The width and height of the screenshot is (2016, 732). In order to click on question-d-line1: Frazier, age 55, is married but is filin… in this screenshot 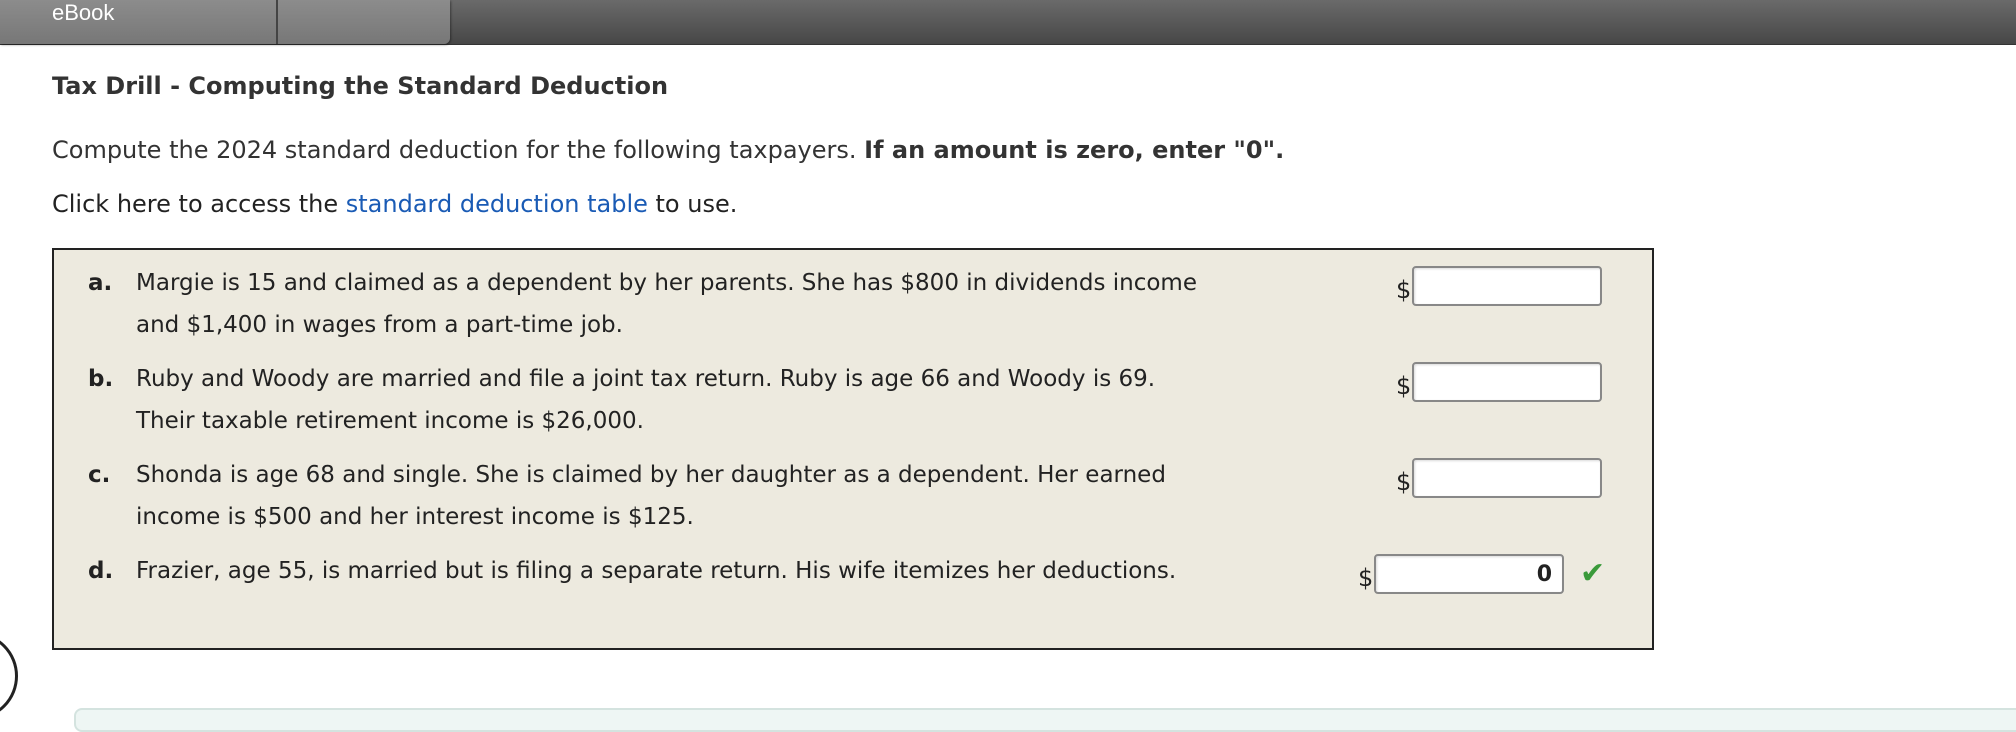, I will do `click(656, 571)`.